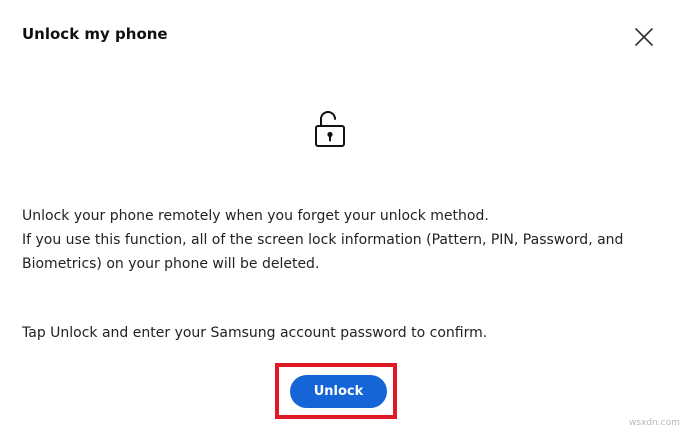  I want to click on close-icon, so click(644, 37).